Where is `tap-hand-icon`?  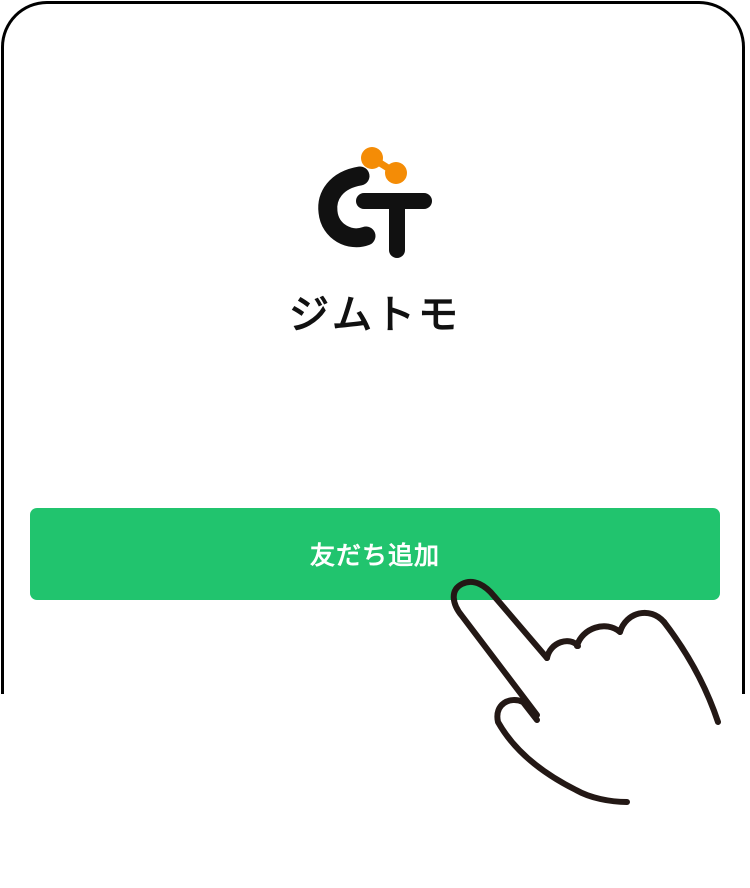
tap-hand-icon is located at coordinates (585, 691).